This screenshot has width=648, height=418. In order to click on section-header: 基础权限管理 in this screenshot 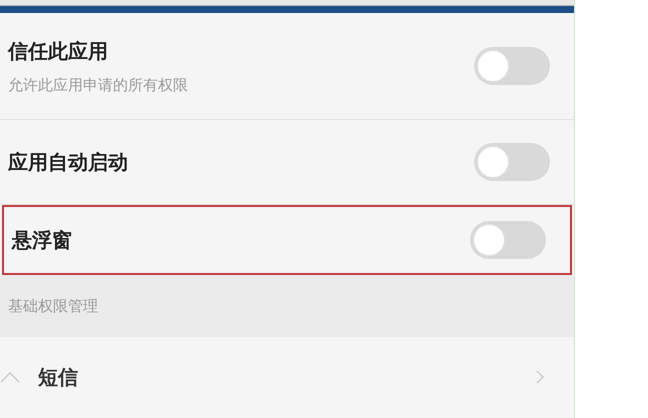, I will do `click(287, 306)`.